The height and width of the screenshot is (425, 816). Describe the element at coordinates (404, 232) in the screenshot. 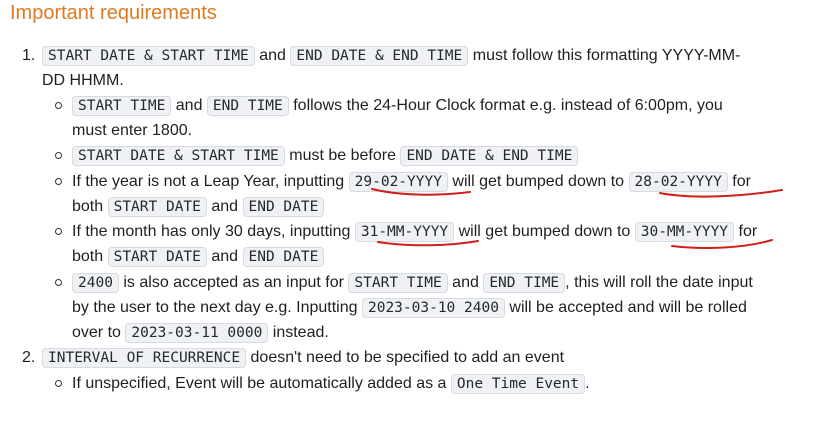

I see `code-31-mm: 31-MM-YYYY` at that location.